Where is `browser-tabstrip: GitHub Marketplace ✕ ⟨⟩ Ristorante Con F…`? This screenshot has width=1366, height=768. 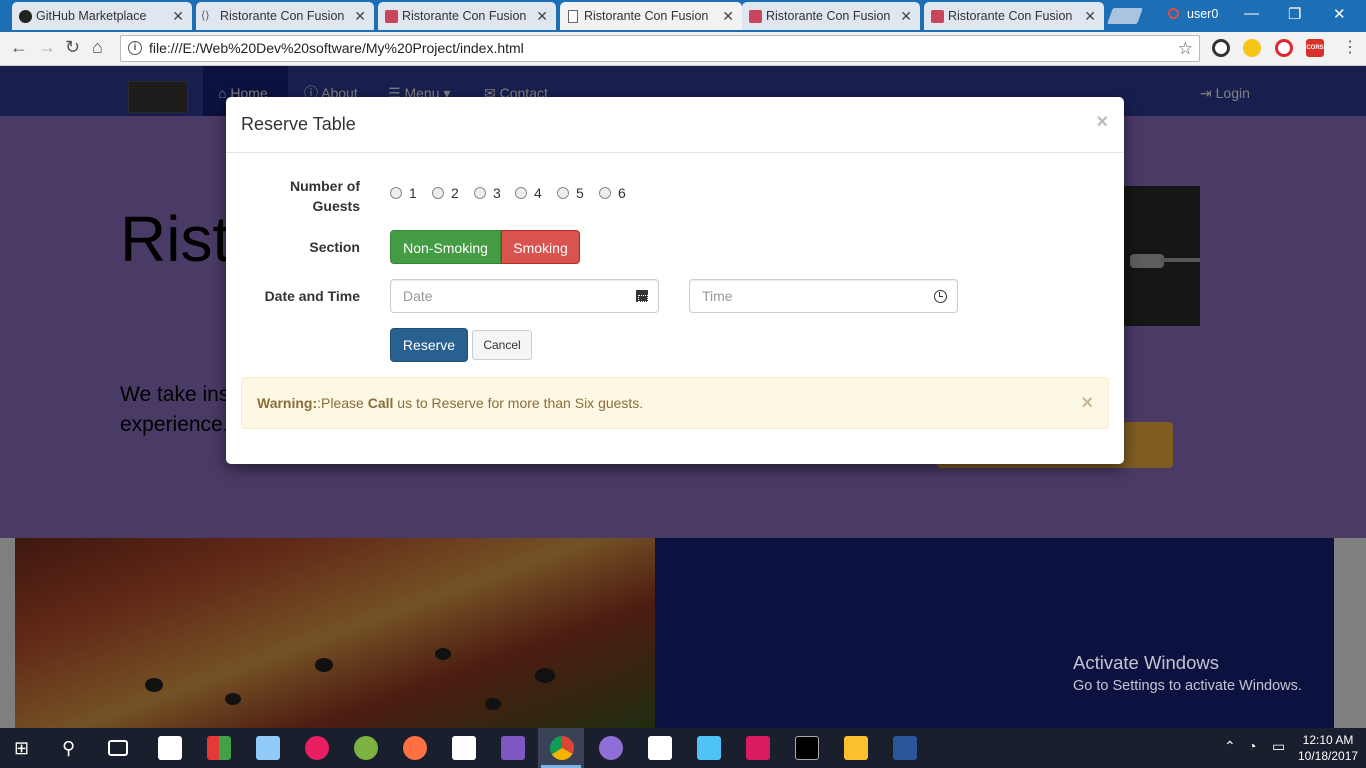 browser-tabstrip: GitHub Marketplace ✕ ⟨⟩ Ristorante Con F… is located at coordinates (683, 16).